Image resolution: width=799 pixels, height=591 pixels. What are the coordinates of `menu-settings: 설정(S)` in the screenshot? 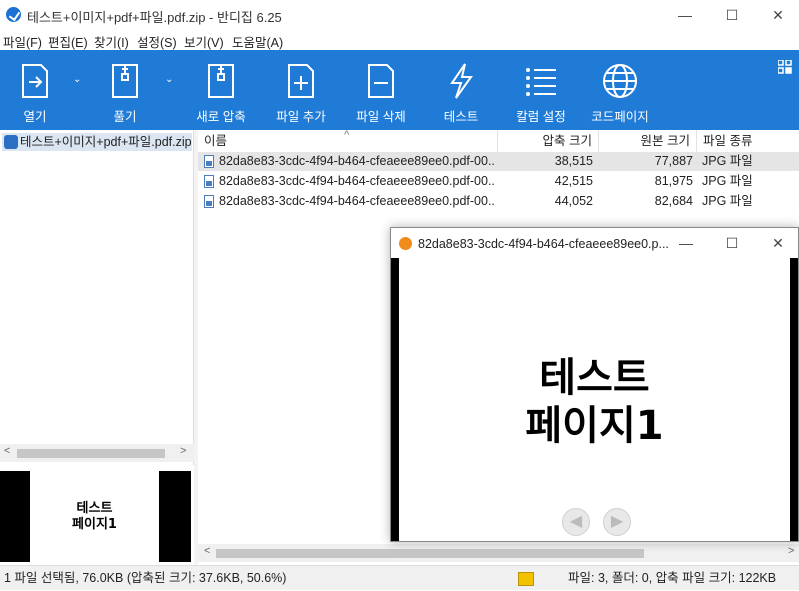 It's located at (157, 41).